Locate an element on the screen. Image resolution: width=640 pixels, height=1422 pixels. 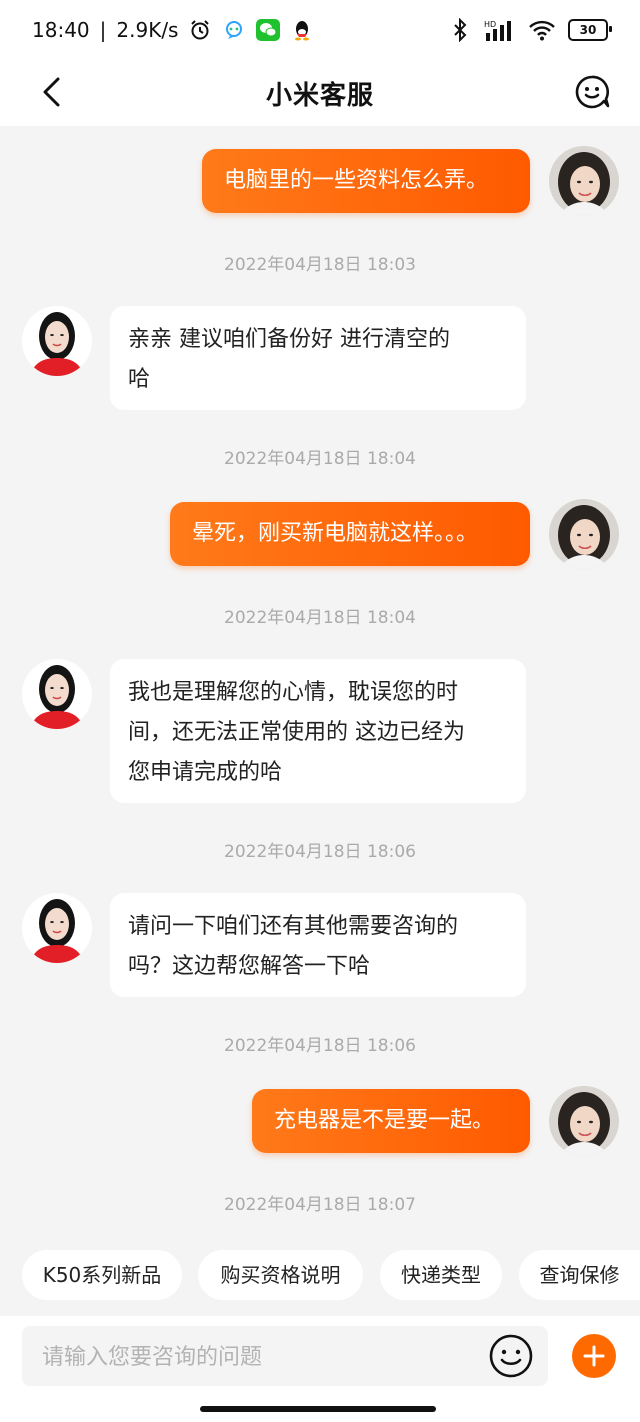
quick-reply-chip: 购买资格说明 is located at coordinates (280, 1275).